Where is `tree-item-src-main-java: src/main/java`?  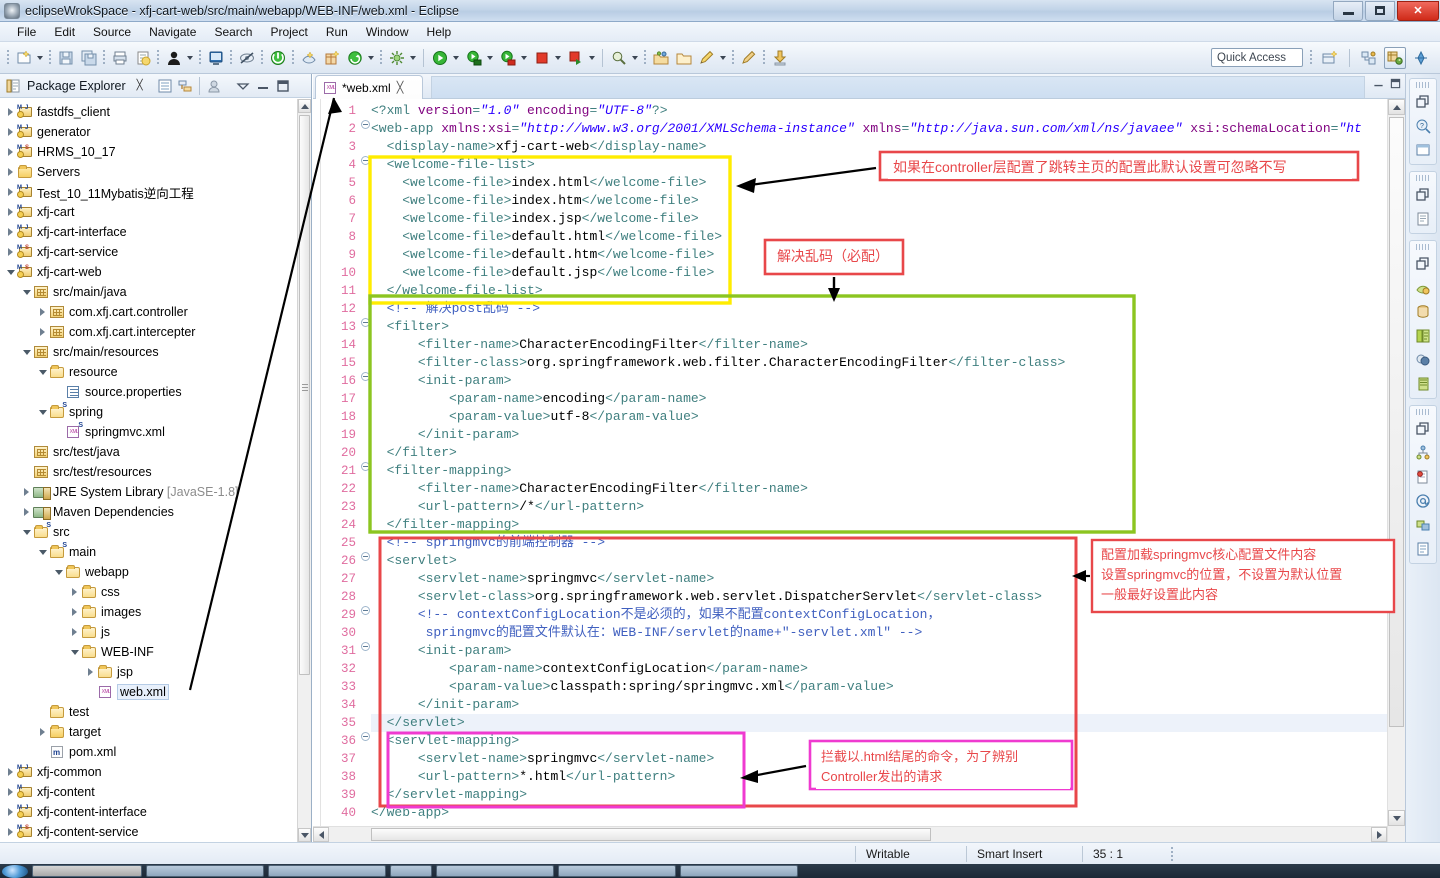
tree-item-src-main-java: src/main/java is located at coordinates (148, 292).